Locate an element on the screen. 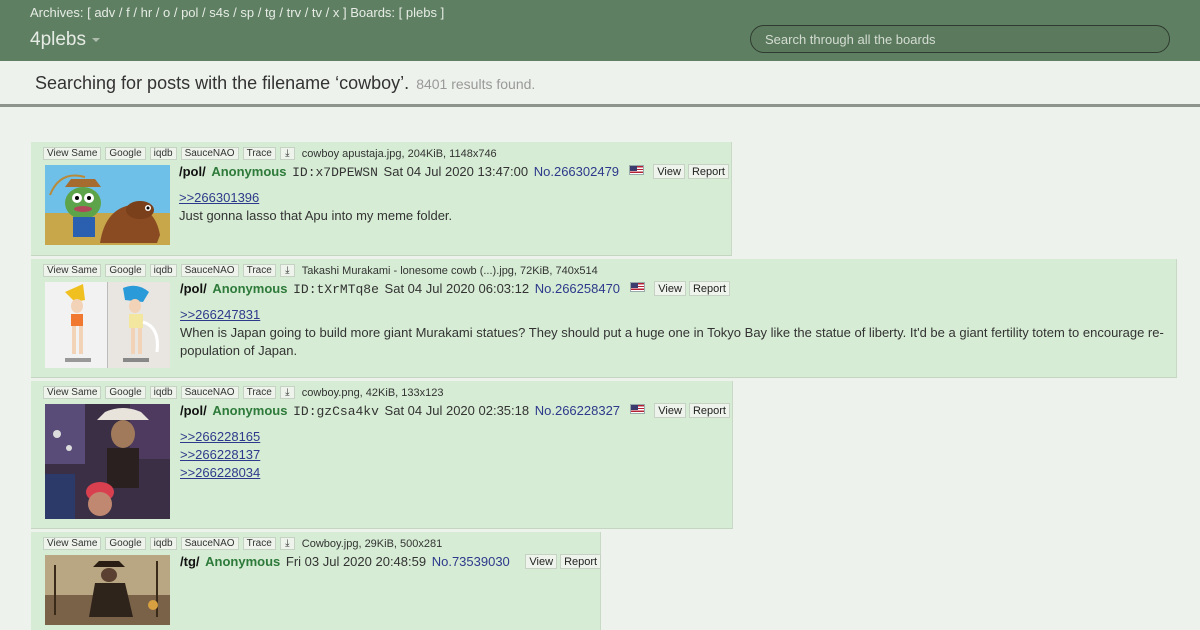  archive-link-f: f is located at coordinates (128, 12).